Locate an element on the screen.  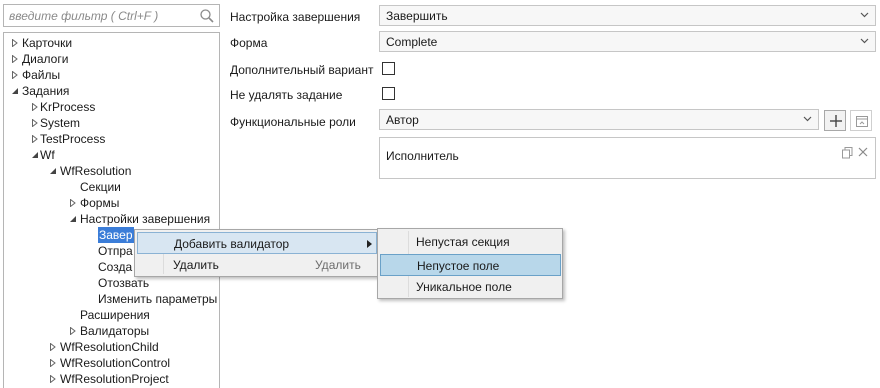
open-window-icon is located at coordinates (862, 121).